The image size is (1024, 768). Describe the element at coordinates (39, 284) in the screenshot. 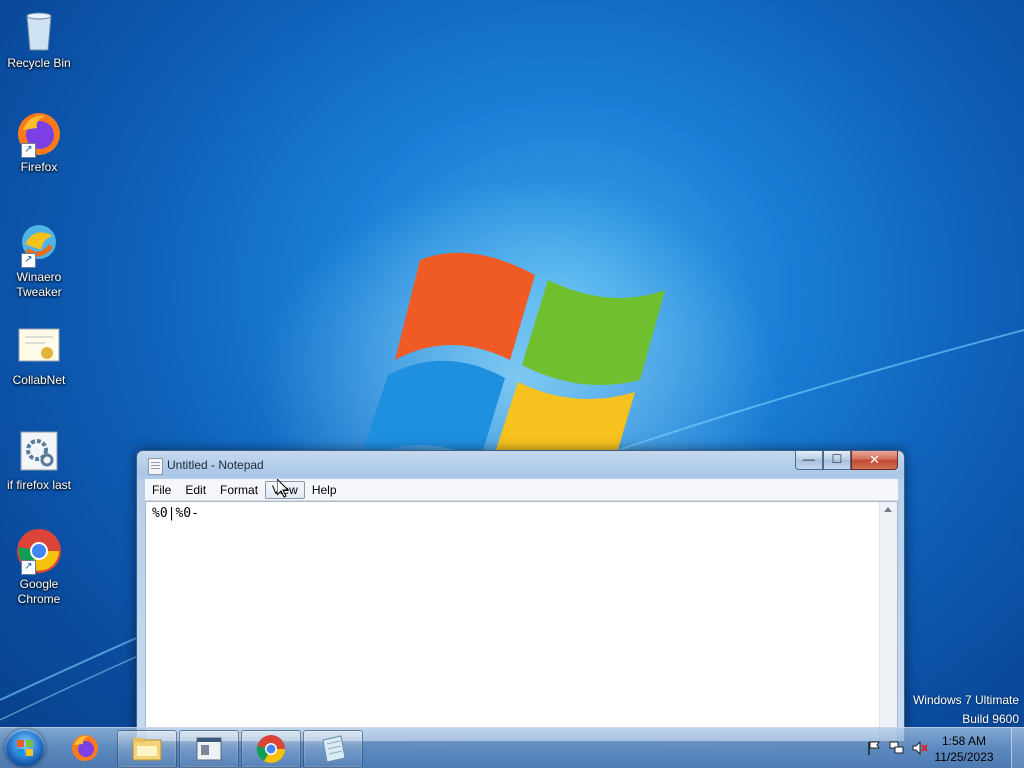

I see `desktop-icon-label: Winaero Tweaker` at that location.